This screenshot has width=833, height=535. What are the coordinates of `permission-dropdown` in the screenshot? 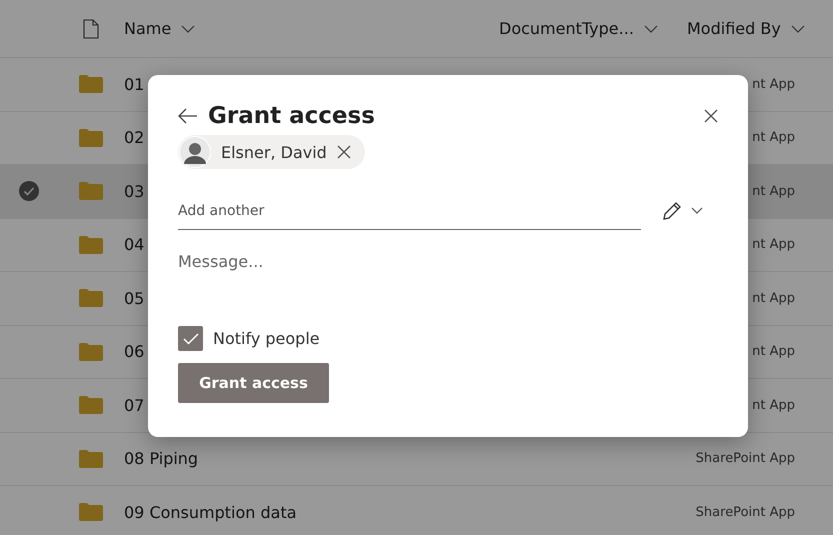 It's located at (682, 211).